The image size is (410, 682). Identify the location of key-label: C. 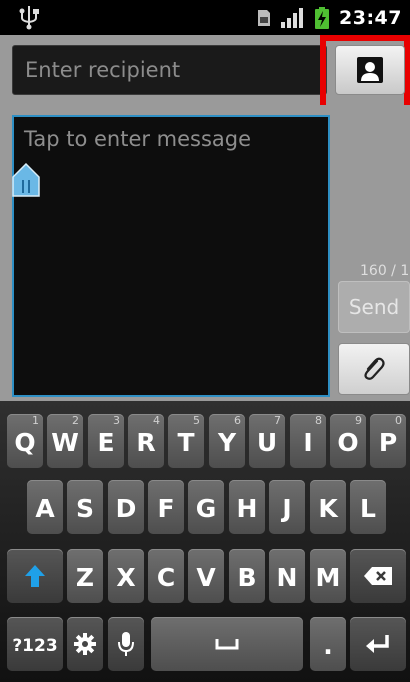
(166, 577).